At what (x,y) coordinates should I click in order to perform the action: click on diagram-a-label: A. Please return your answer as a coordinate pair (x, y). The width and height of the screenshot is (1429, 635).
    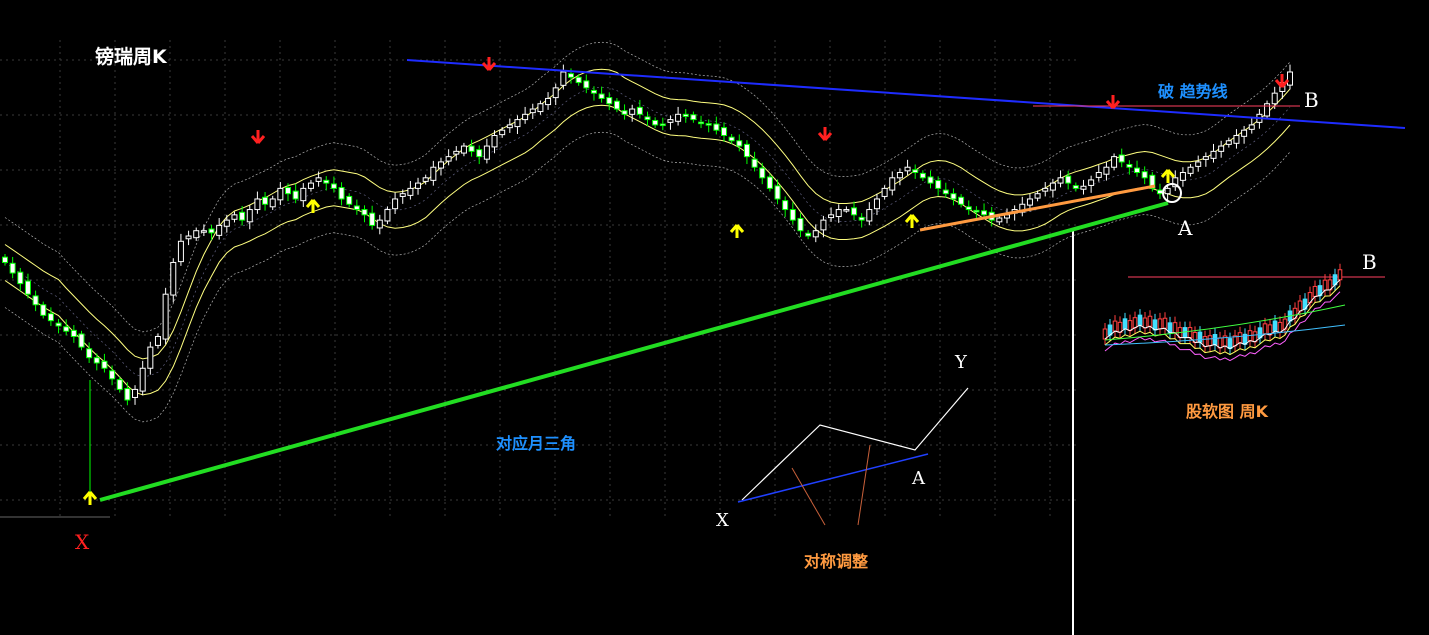
    Looking at the image, I should click on (918, 478).